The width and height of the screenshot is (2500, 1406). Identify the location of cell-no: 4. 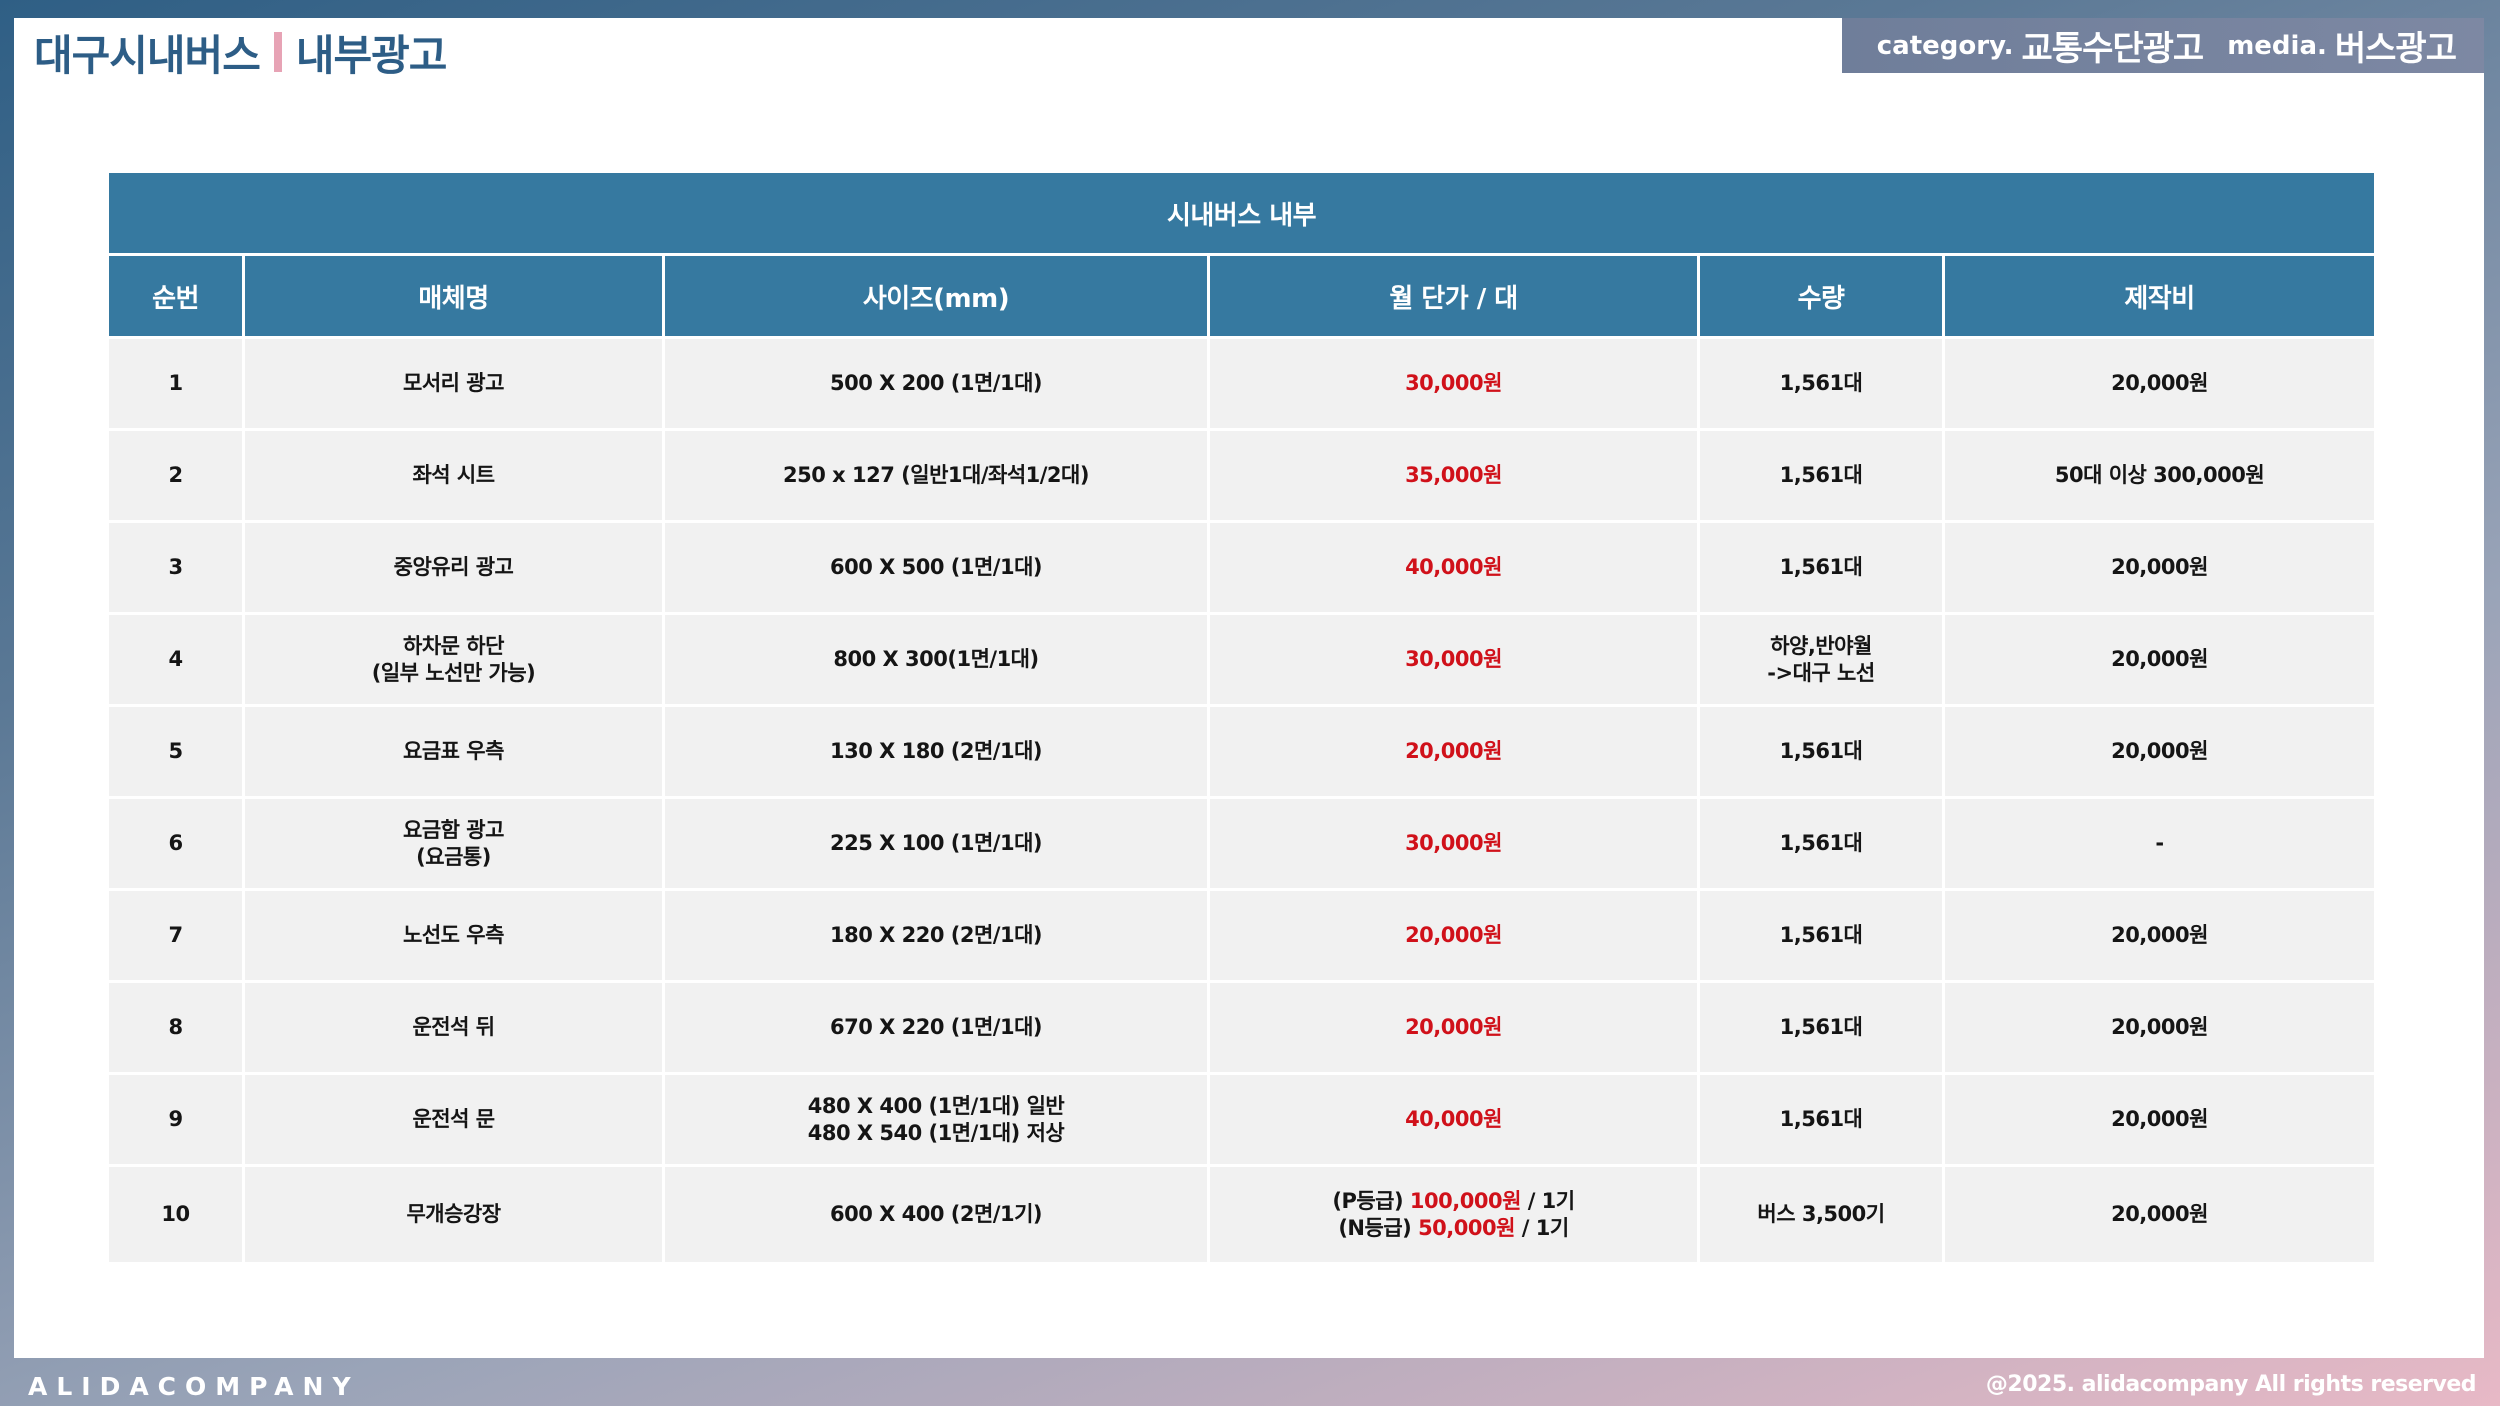
(175, 659).